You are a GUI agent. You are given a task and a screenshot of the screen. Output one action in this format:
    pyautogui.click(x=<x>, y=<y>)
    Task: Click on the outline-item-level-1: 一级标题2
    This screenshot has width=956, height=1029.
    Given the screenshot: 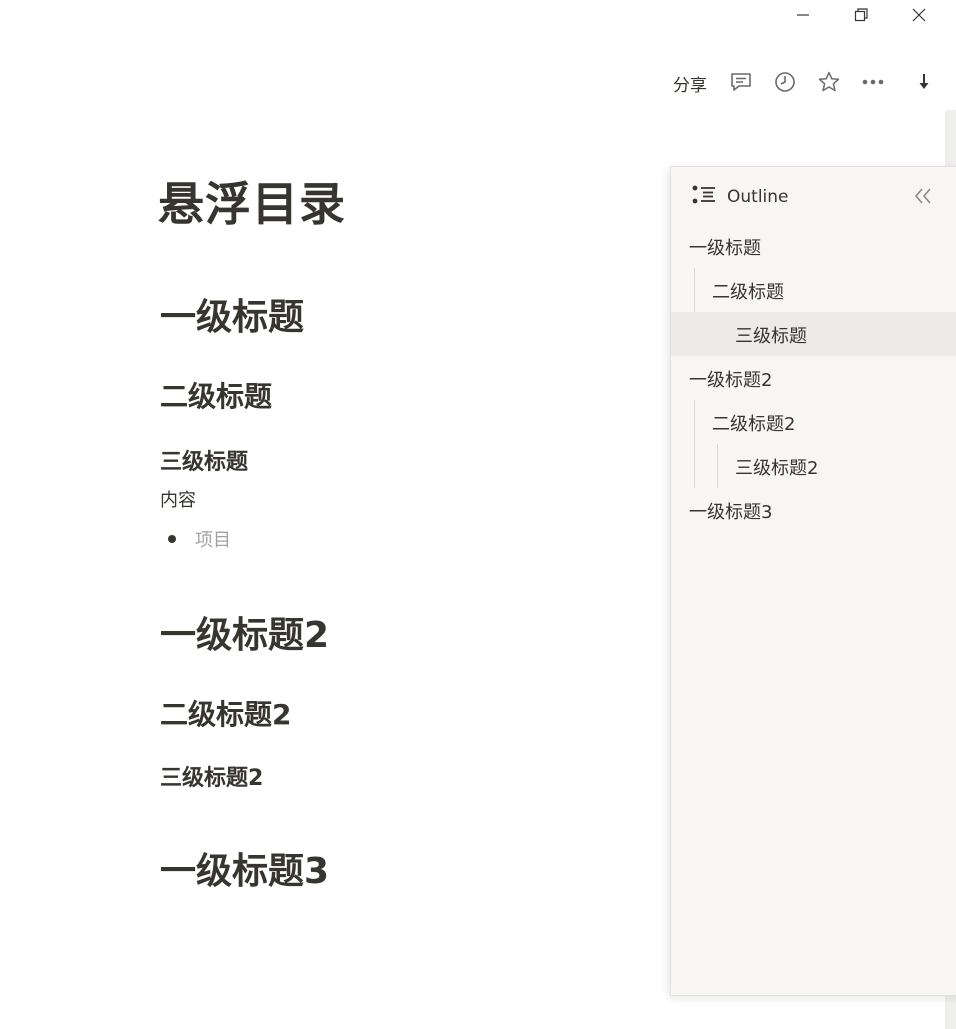 What is the action you would take?
    pyautogui.click(x=813, y=378)
    